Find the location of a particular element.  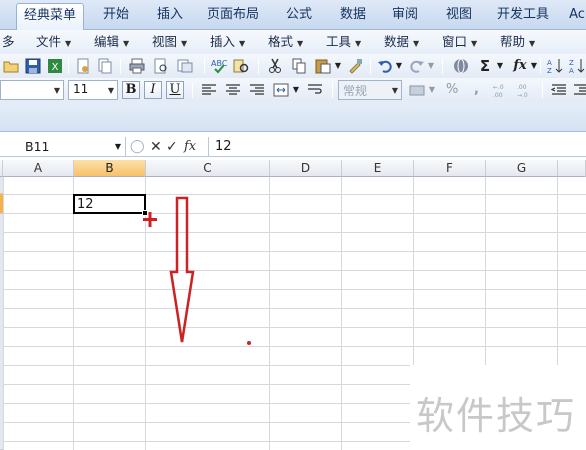

cut-icon is located at coordinates (275, 66).